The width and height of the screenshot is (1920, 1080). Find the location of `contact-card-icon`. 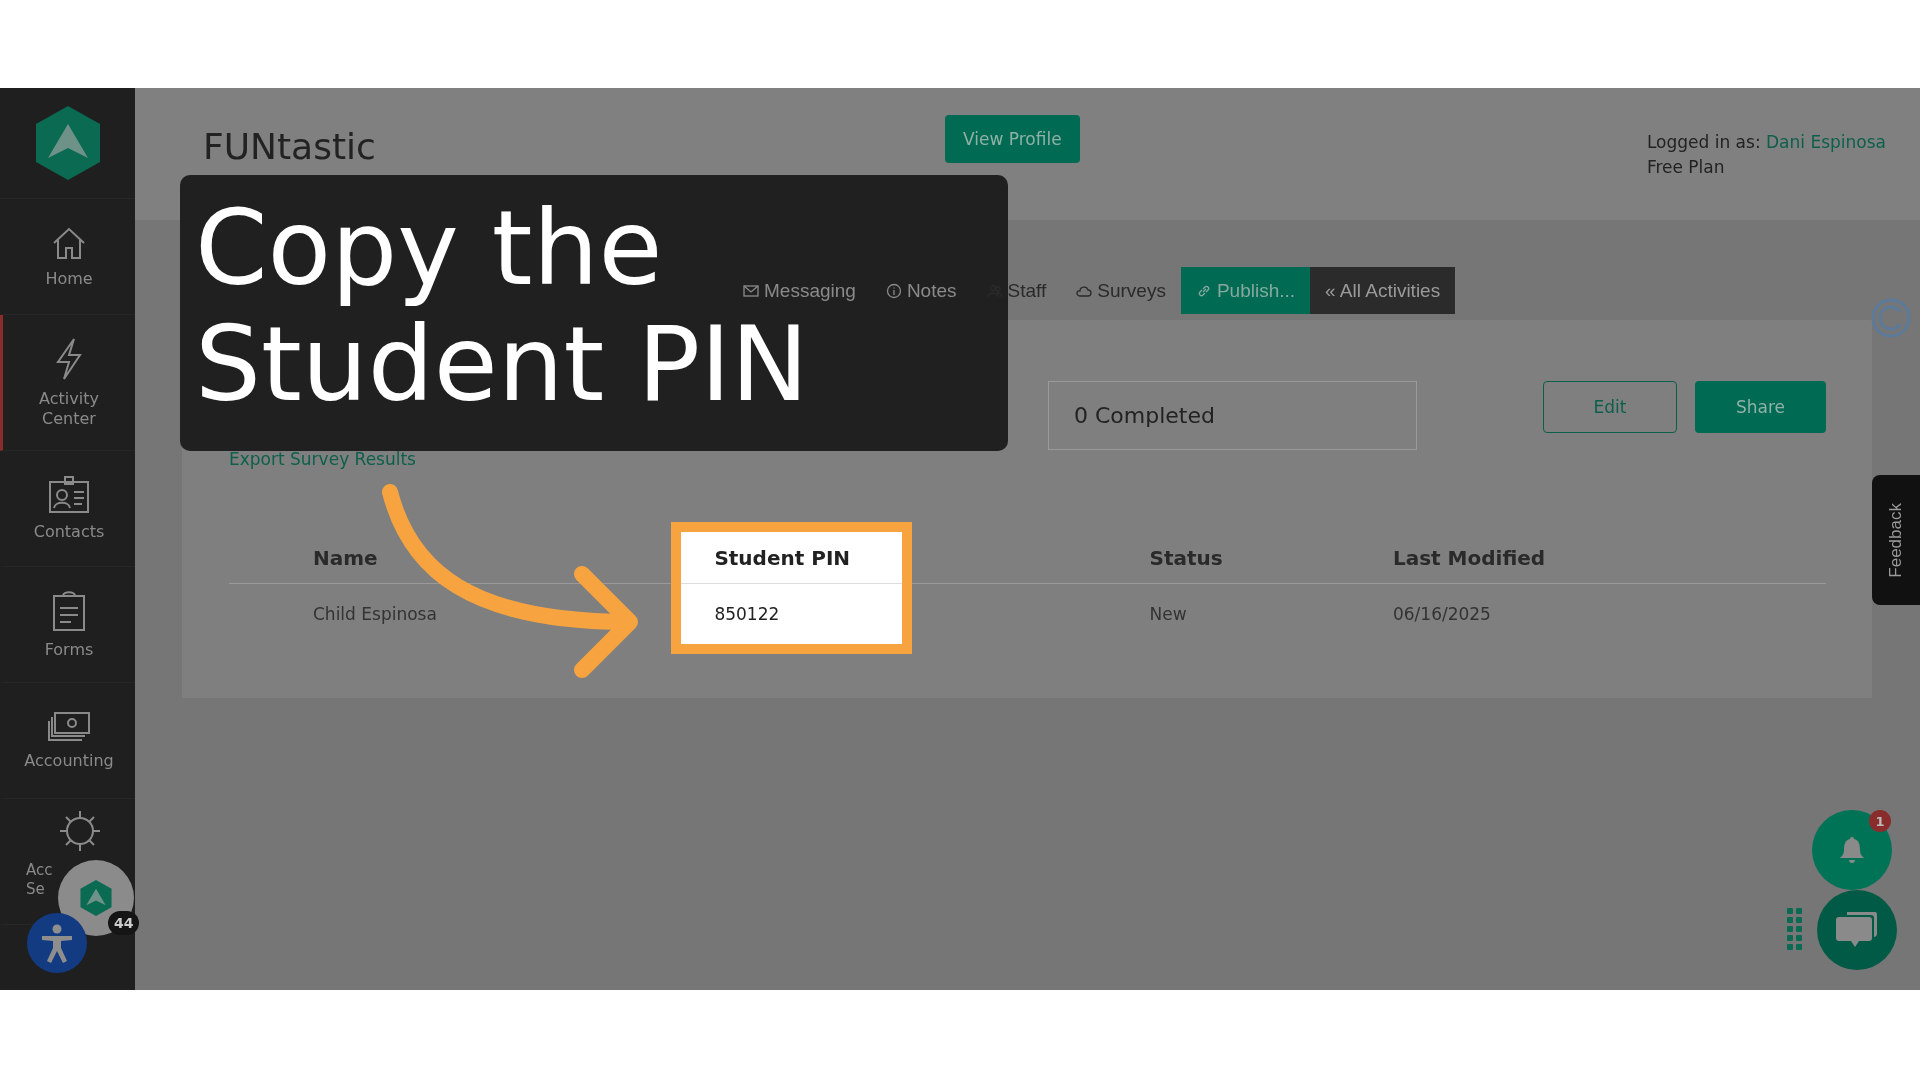

contact-card-icon is located at coordinates (69, 494).